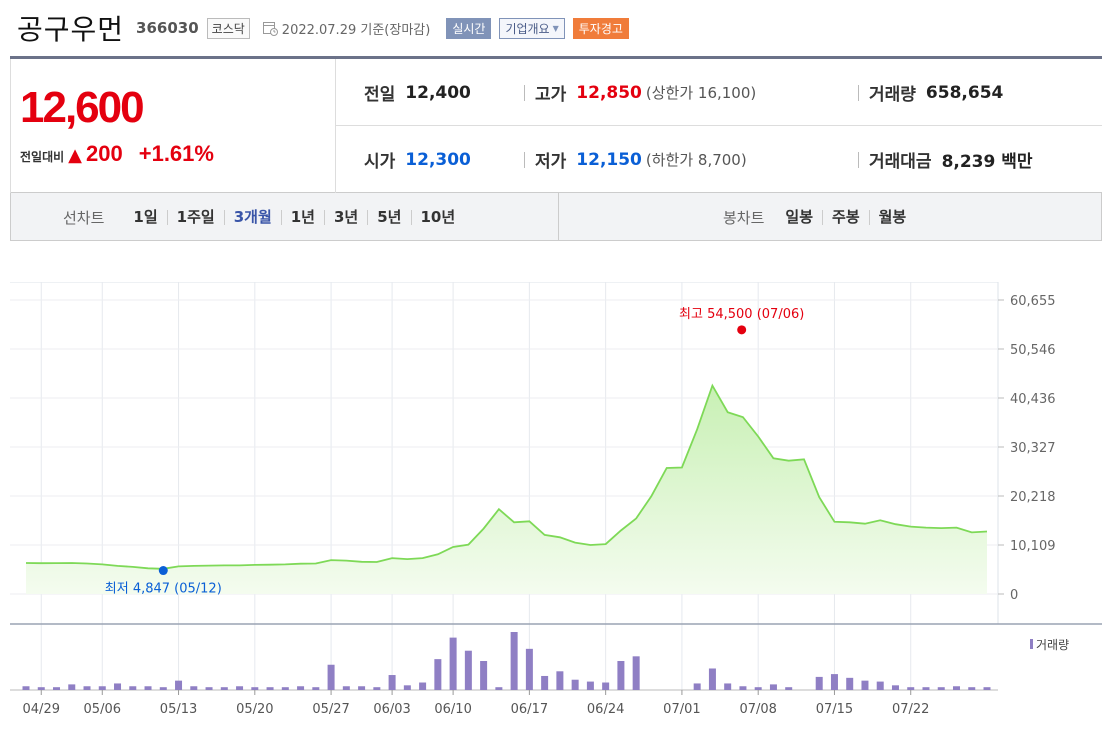  Describe the element at coordinates (71, 29) in the screenshot. I see `stock-name: 공구우먼` at that location.